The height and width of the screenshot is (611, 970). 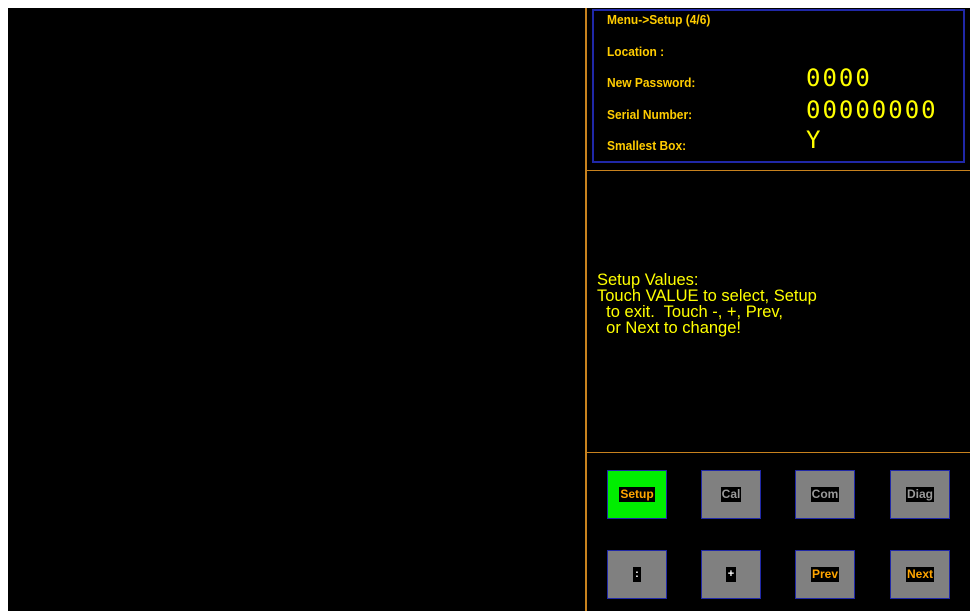 What do you see at coordinates (586, 309) in the screenshot?
I see `vertical-divider` at bounding box center [586, 309].